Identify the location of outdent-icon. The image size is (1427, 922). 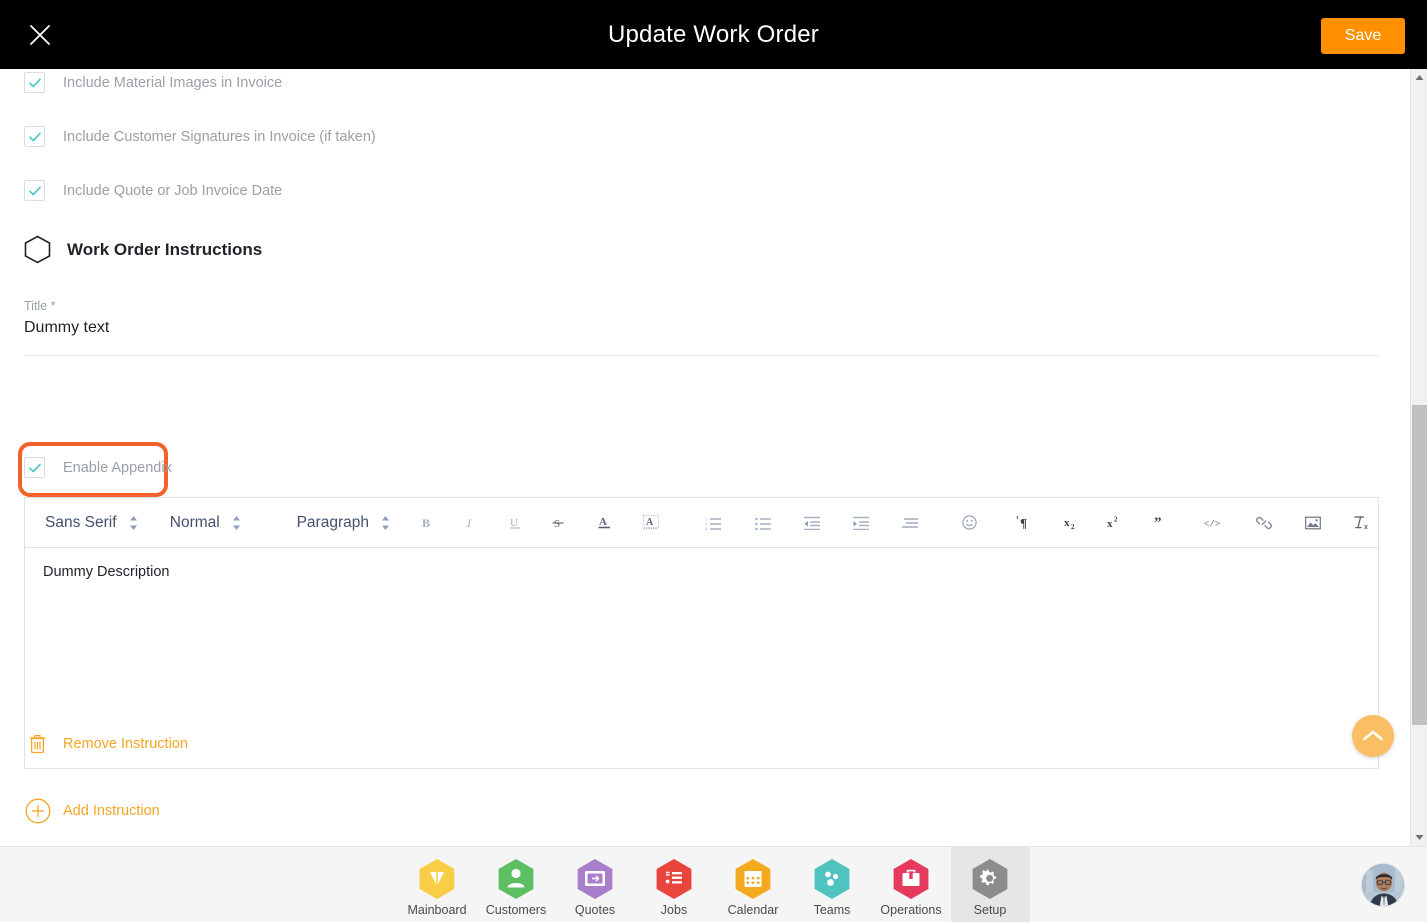
(812, 523).